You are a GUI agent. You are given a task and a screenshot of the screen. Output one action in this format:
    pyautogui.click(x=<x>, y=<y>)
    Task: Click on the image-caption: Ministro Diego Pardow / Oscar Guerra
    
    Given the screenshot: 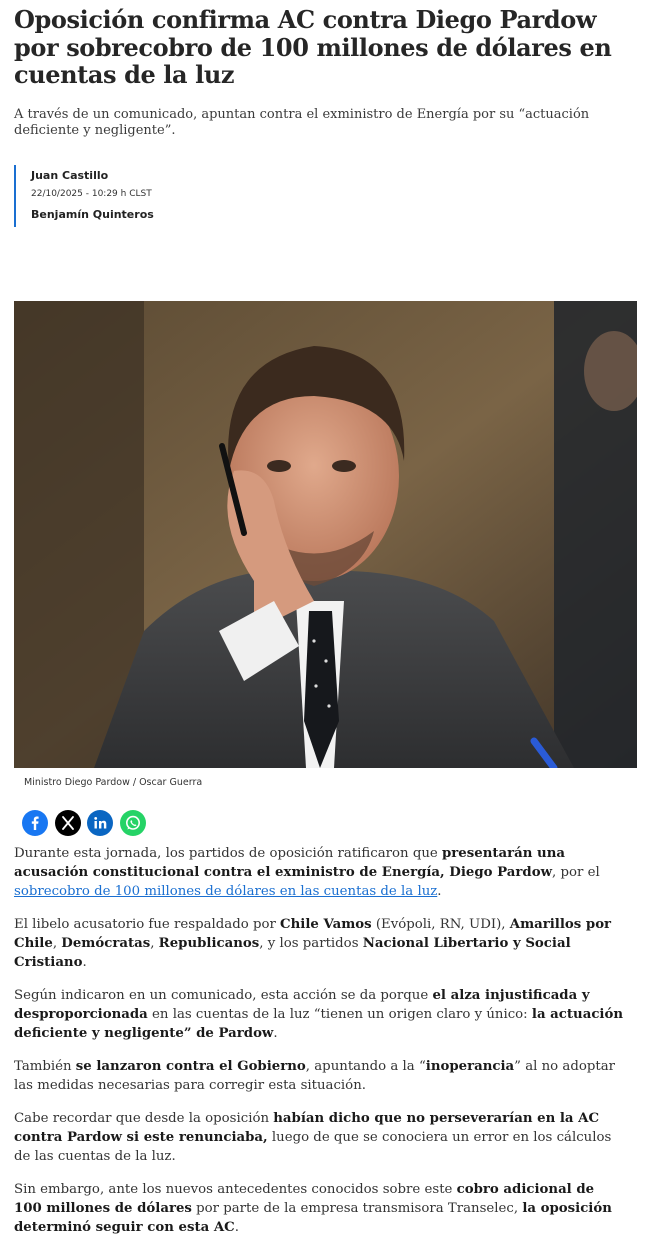 What is the action you would take?
    pyautogui.click(x=113, y=782)
    